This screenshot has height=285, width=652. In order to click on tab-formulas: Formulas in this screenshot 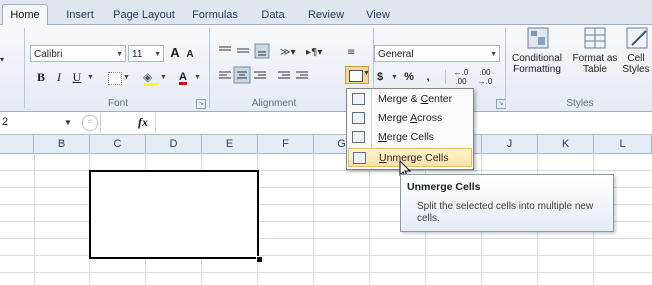, I will do `click(215, 15)`.